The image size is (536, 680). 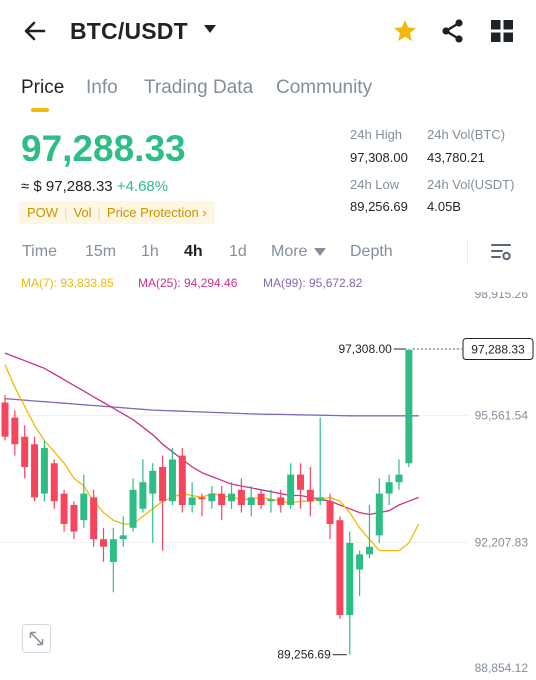 I want to click on interval-4h: 4h, so click(x=193, y=252).